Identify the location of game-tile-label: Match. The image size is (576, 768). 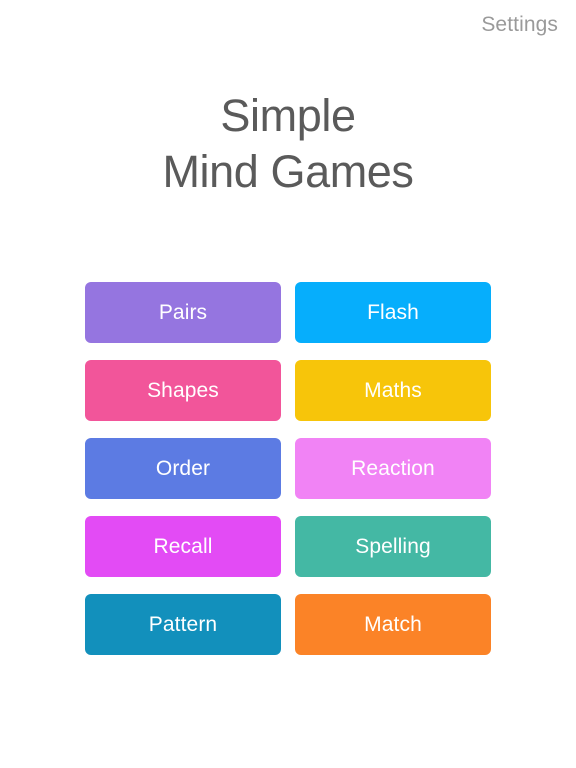
(393, 624).